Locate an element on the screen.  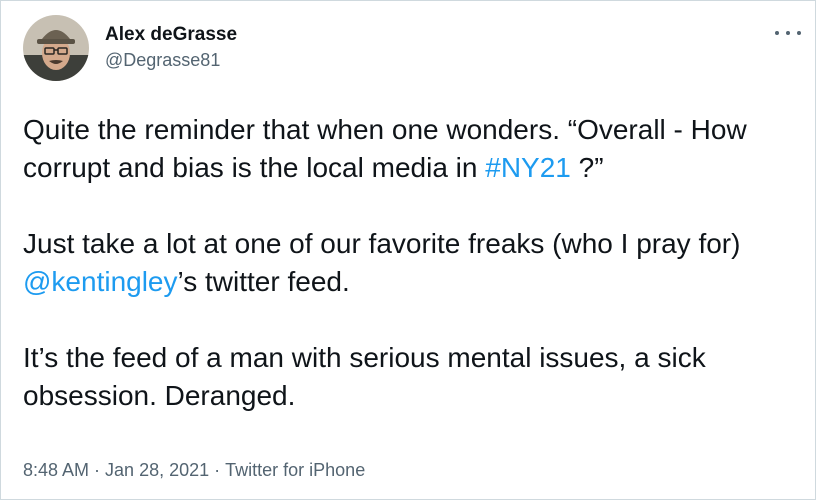
avatar is located at coordinates (56, 48).